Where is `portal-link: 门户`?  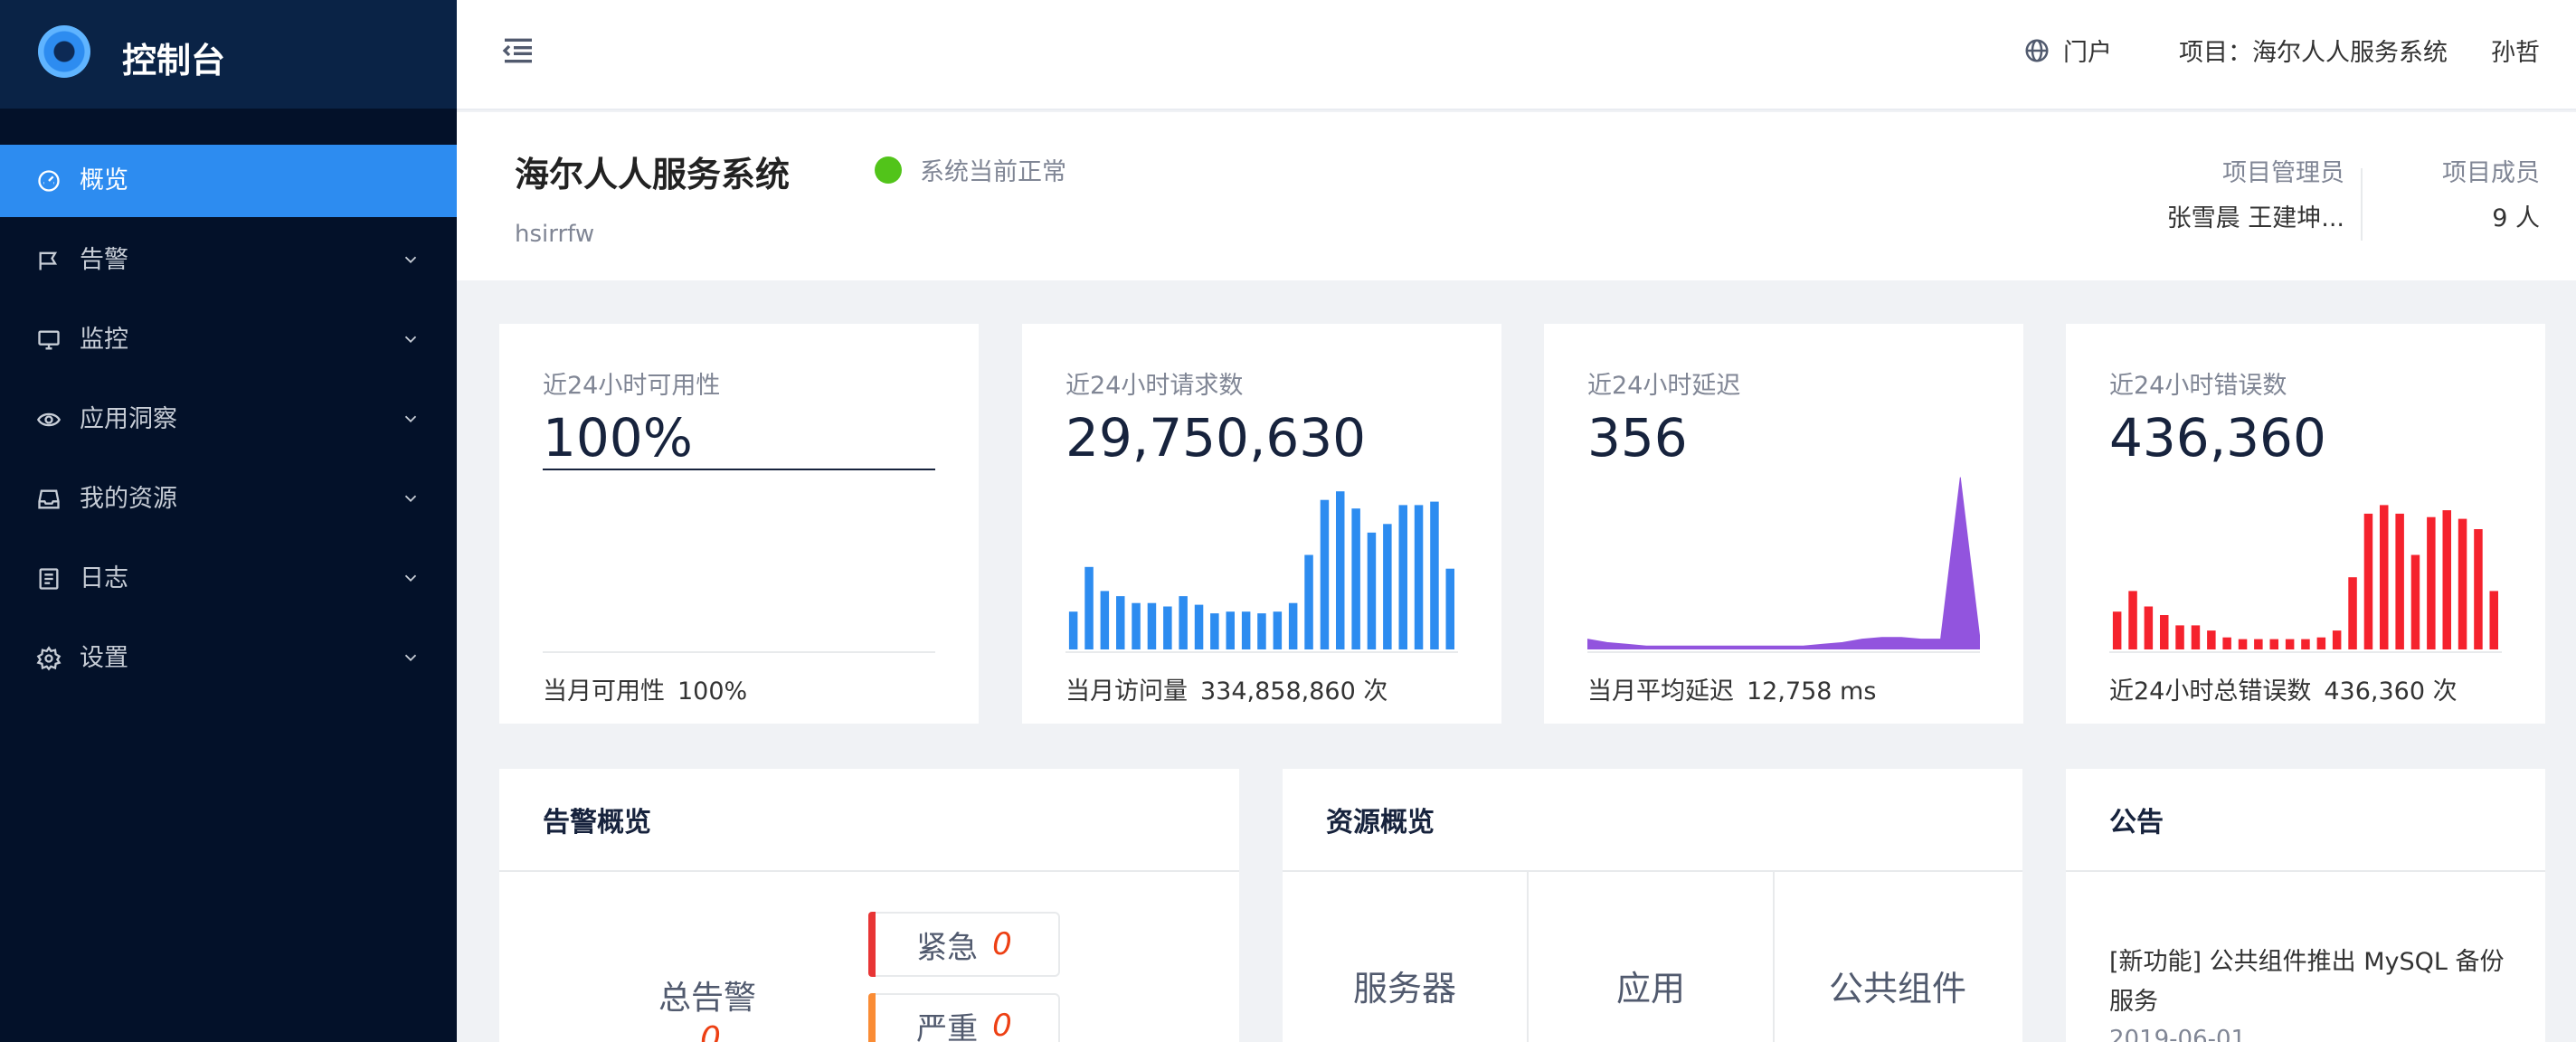 portal-link: 门户 is located at coordinates (2067, 50).